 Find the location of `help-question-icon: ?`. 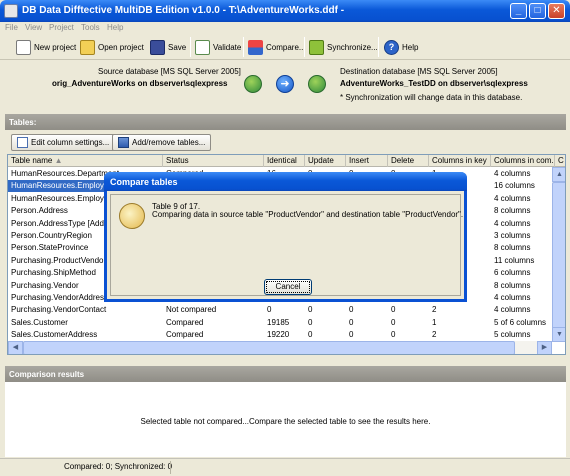

help-question-icon: ? is located at coordinates (391, 47).